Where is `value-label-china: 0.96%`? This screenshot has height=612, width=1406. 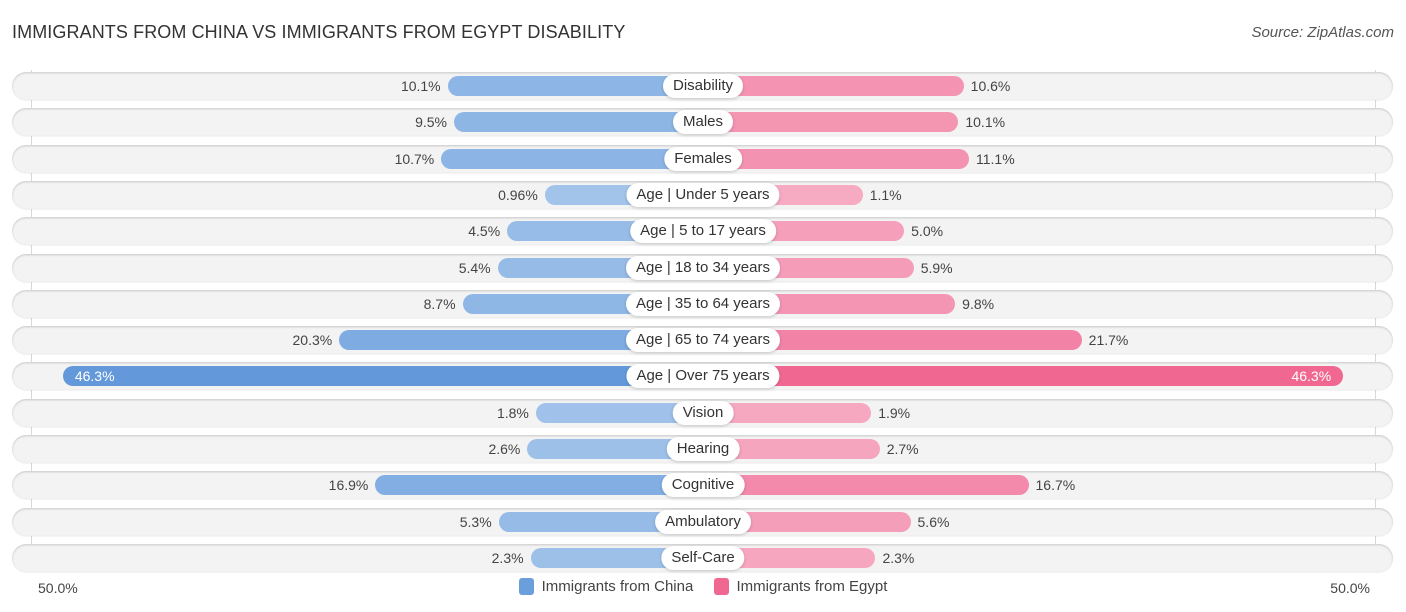 value-label-china: 0.96% is located at coordinates (518, 194).